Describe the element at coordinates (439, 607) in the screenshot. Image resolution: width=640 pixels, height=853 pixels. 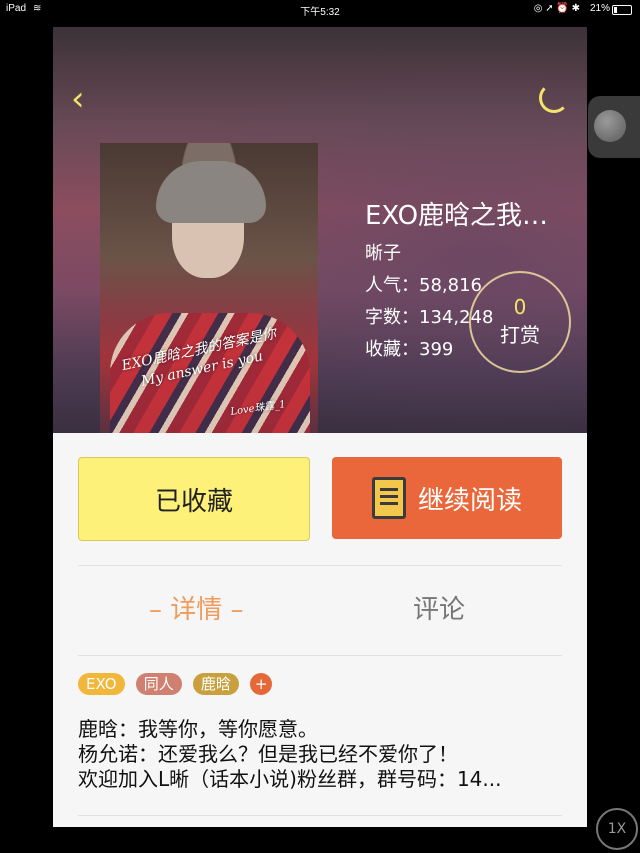
I see `tab-comments: 评论` at that location.